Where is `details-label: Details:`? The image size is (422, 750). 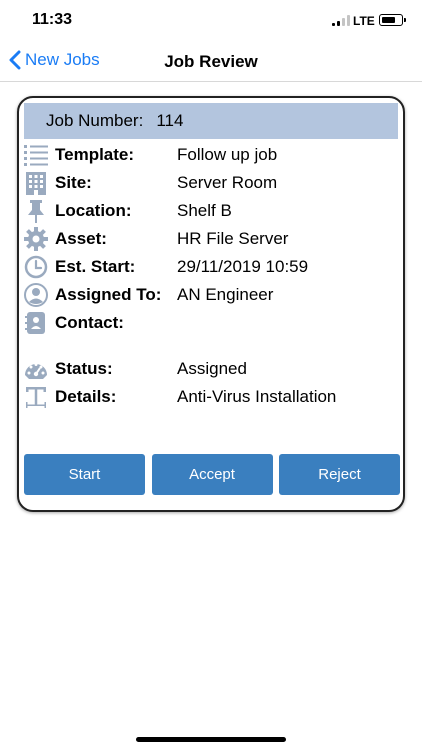 details-label: Details: is located at coordinates (86, 396).